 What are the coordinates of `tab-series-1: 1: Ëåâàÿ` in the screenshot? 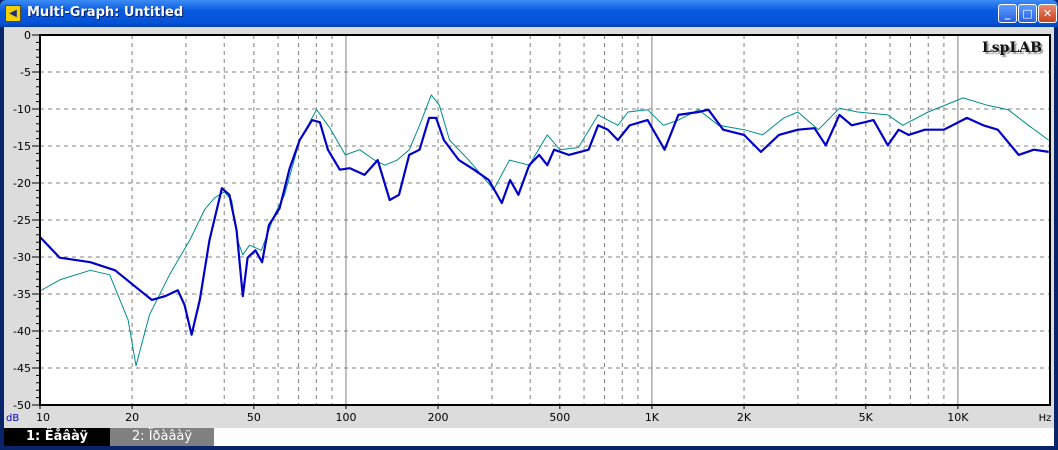 It's located at (57, 437).